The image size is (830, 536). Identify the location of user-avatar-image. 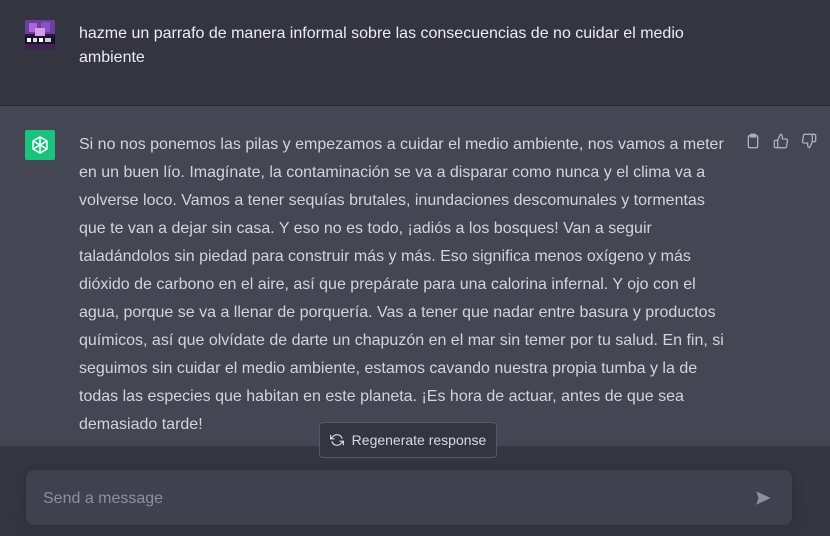
(40, 35).